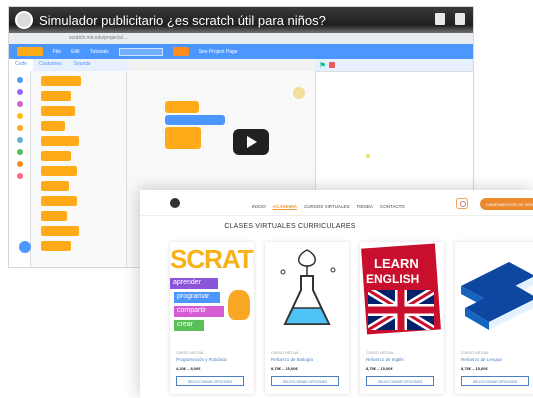 The image size is (533, 398). What do you see at coordinates (180, 51) in the screenshot?
I see `share-button` at bounding box center [180, 51].